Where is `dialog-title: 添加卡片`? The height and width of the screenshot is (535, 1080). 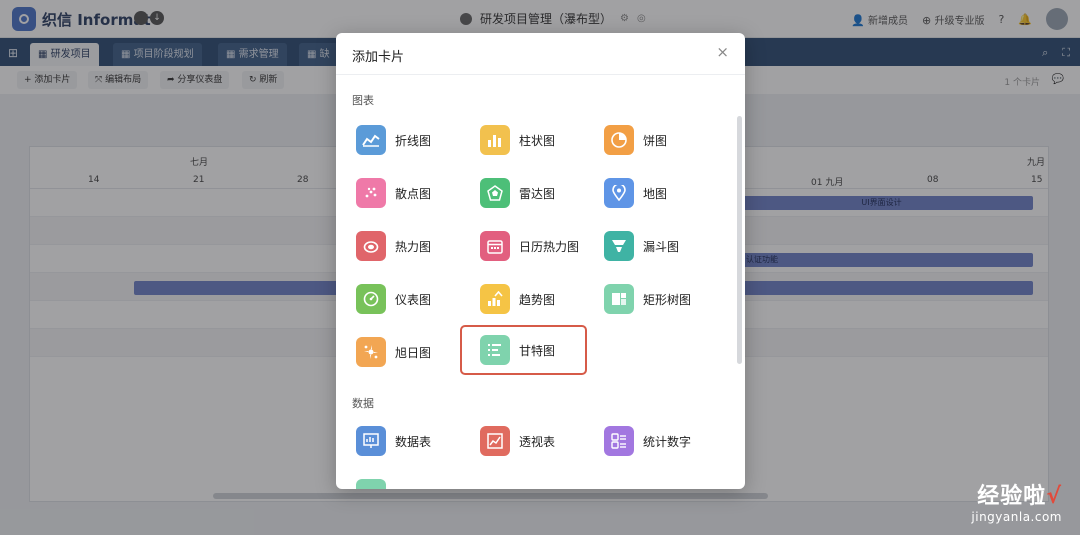
dialog-title: 添加卡片 is located at coordinates (378, 57).